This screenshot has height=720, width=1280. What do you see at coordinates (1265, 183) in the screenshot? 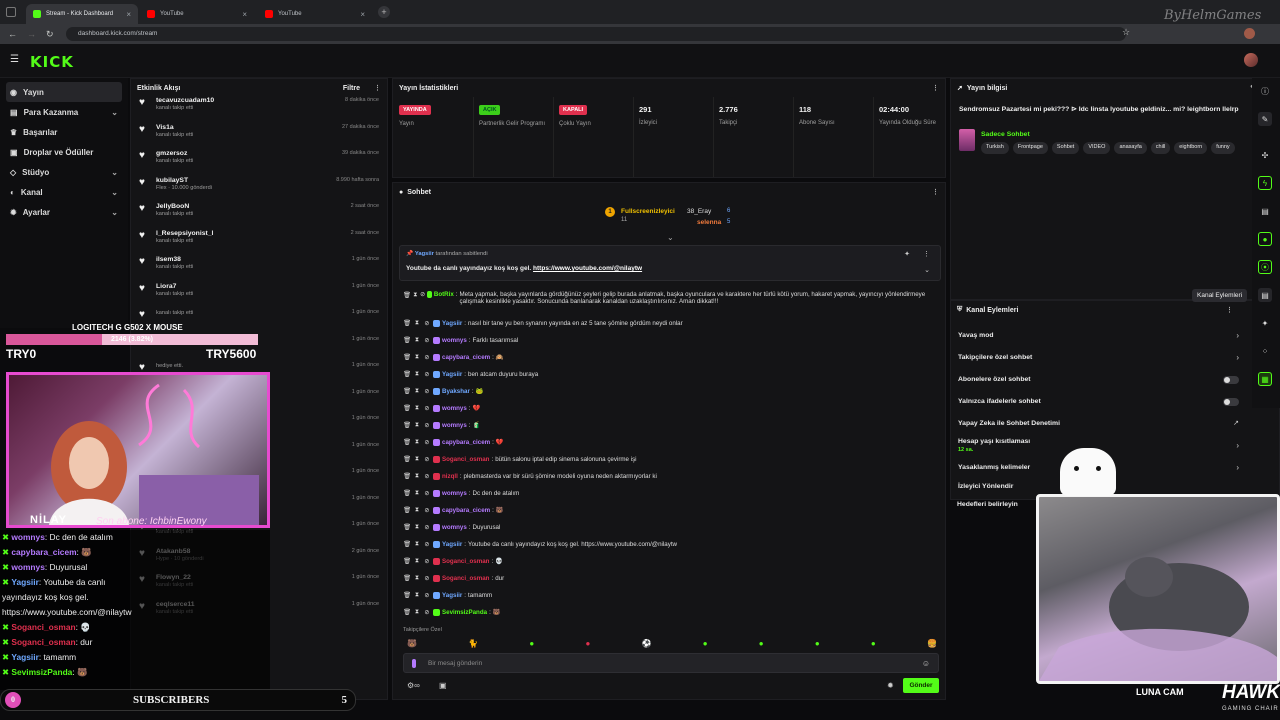
I see `lightning-icon: ϟ` at bounding box center [1265, 183].